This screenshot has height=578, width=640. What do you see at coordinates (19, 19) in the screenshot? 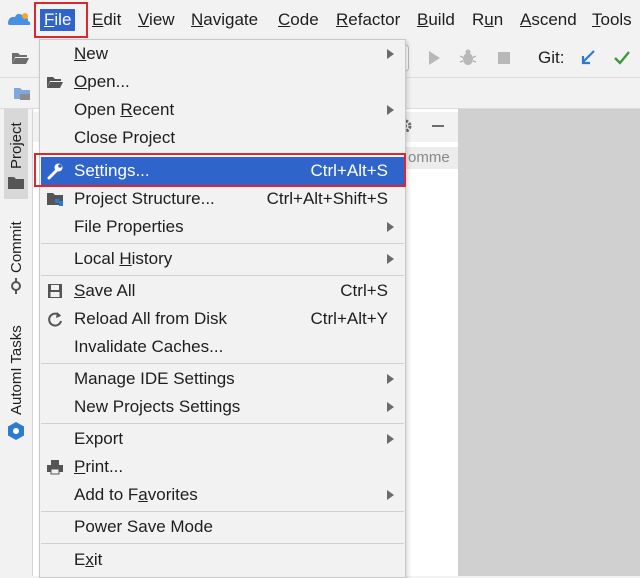
I see `app-logo-icon` at bounding box center [19, 19].